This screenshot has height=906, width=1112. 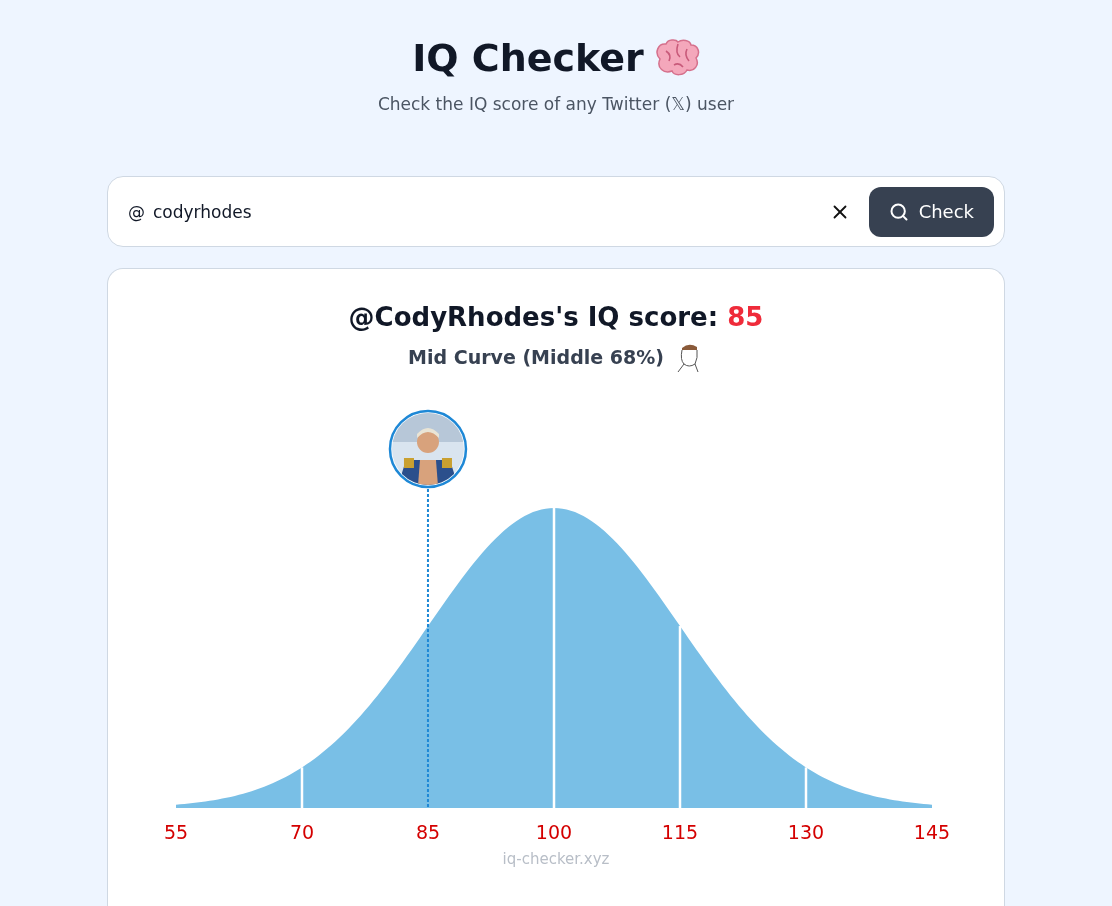 I want to click on site-footer: iq-checker.xyz, so click(x=556, y=859).